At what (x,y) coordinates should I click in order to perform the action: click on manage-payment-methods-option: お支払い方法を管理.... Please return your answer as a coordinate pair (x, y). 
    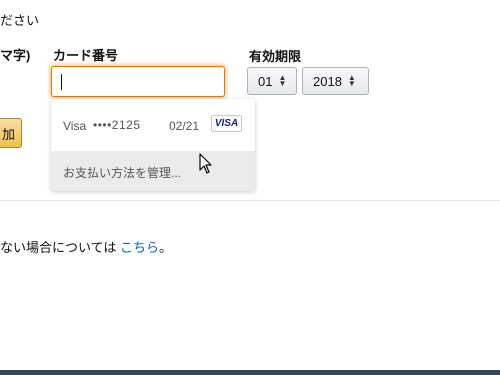
    Looking at the image, I should click on (153, 171).